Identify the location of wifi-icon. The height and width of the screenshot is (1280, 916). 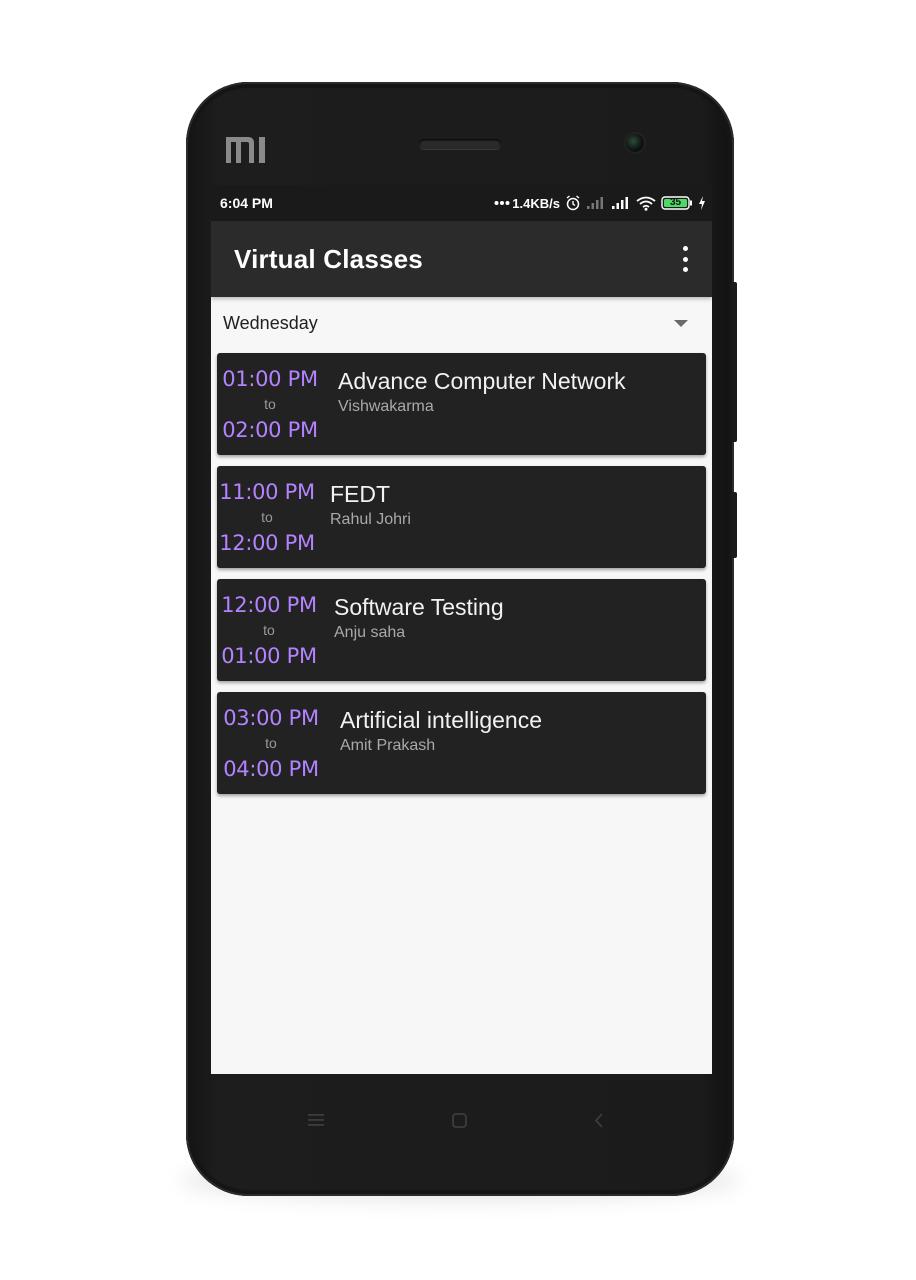
(646, 203).